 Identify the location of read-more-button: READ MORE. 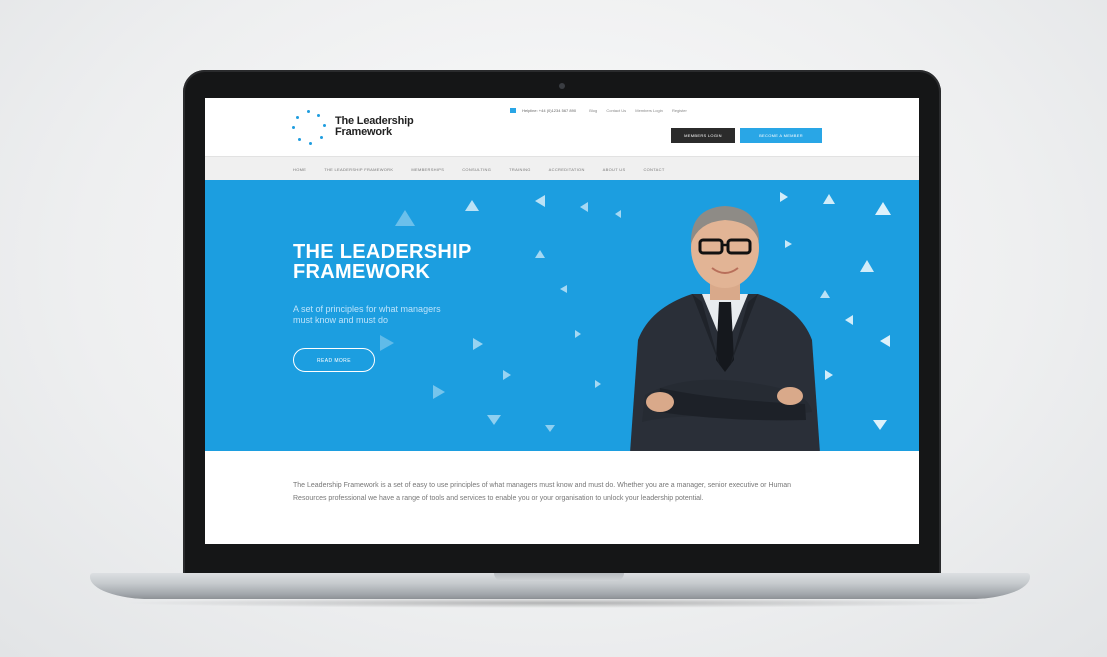
(334, 360).